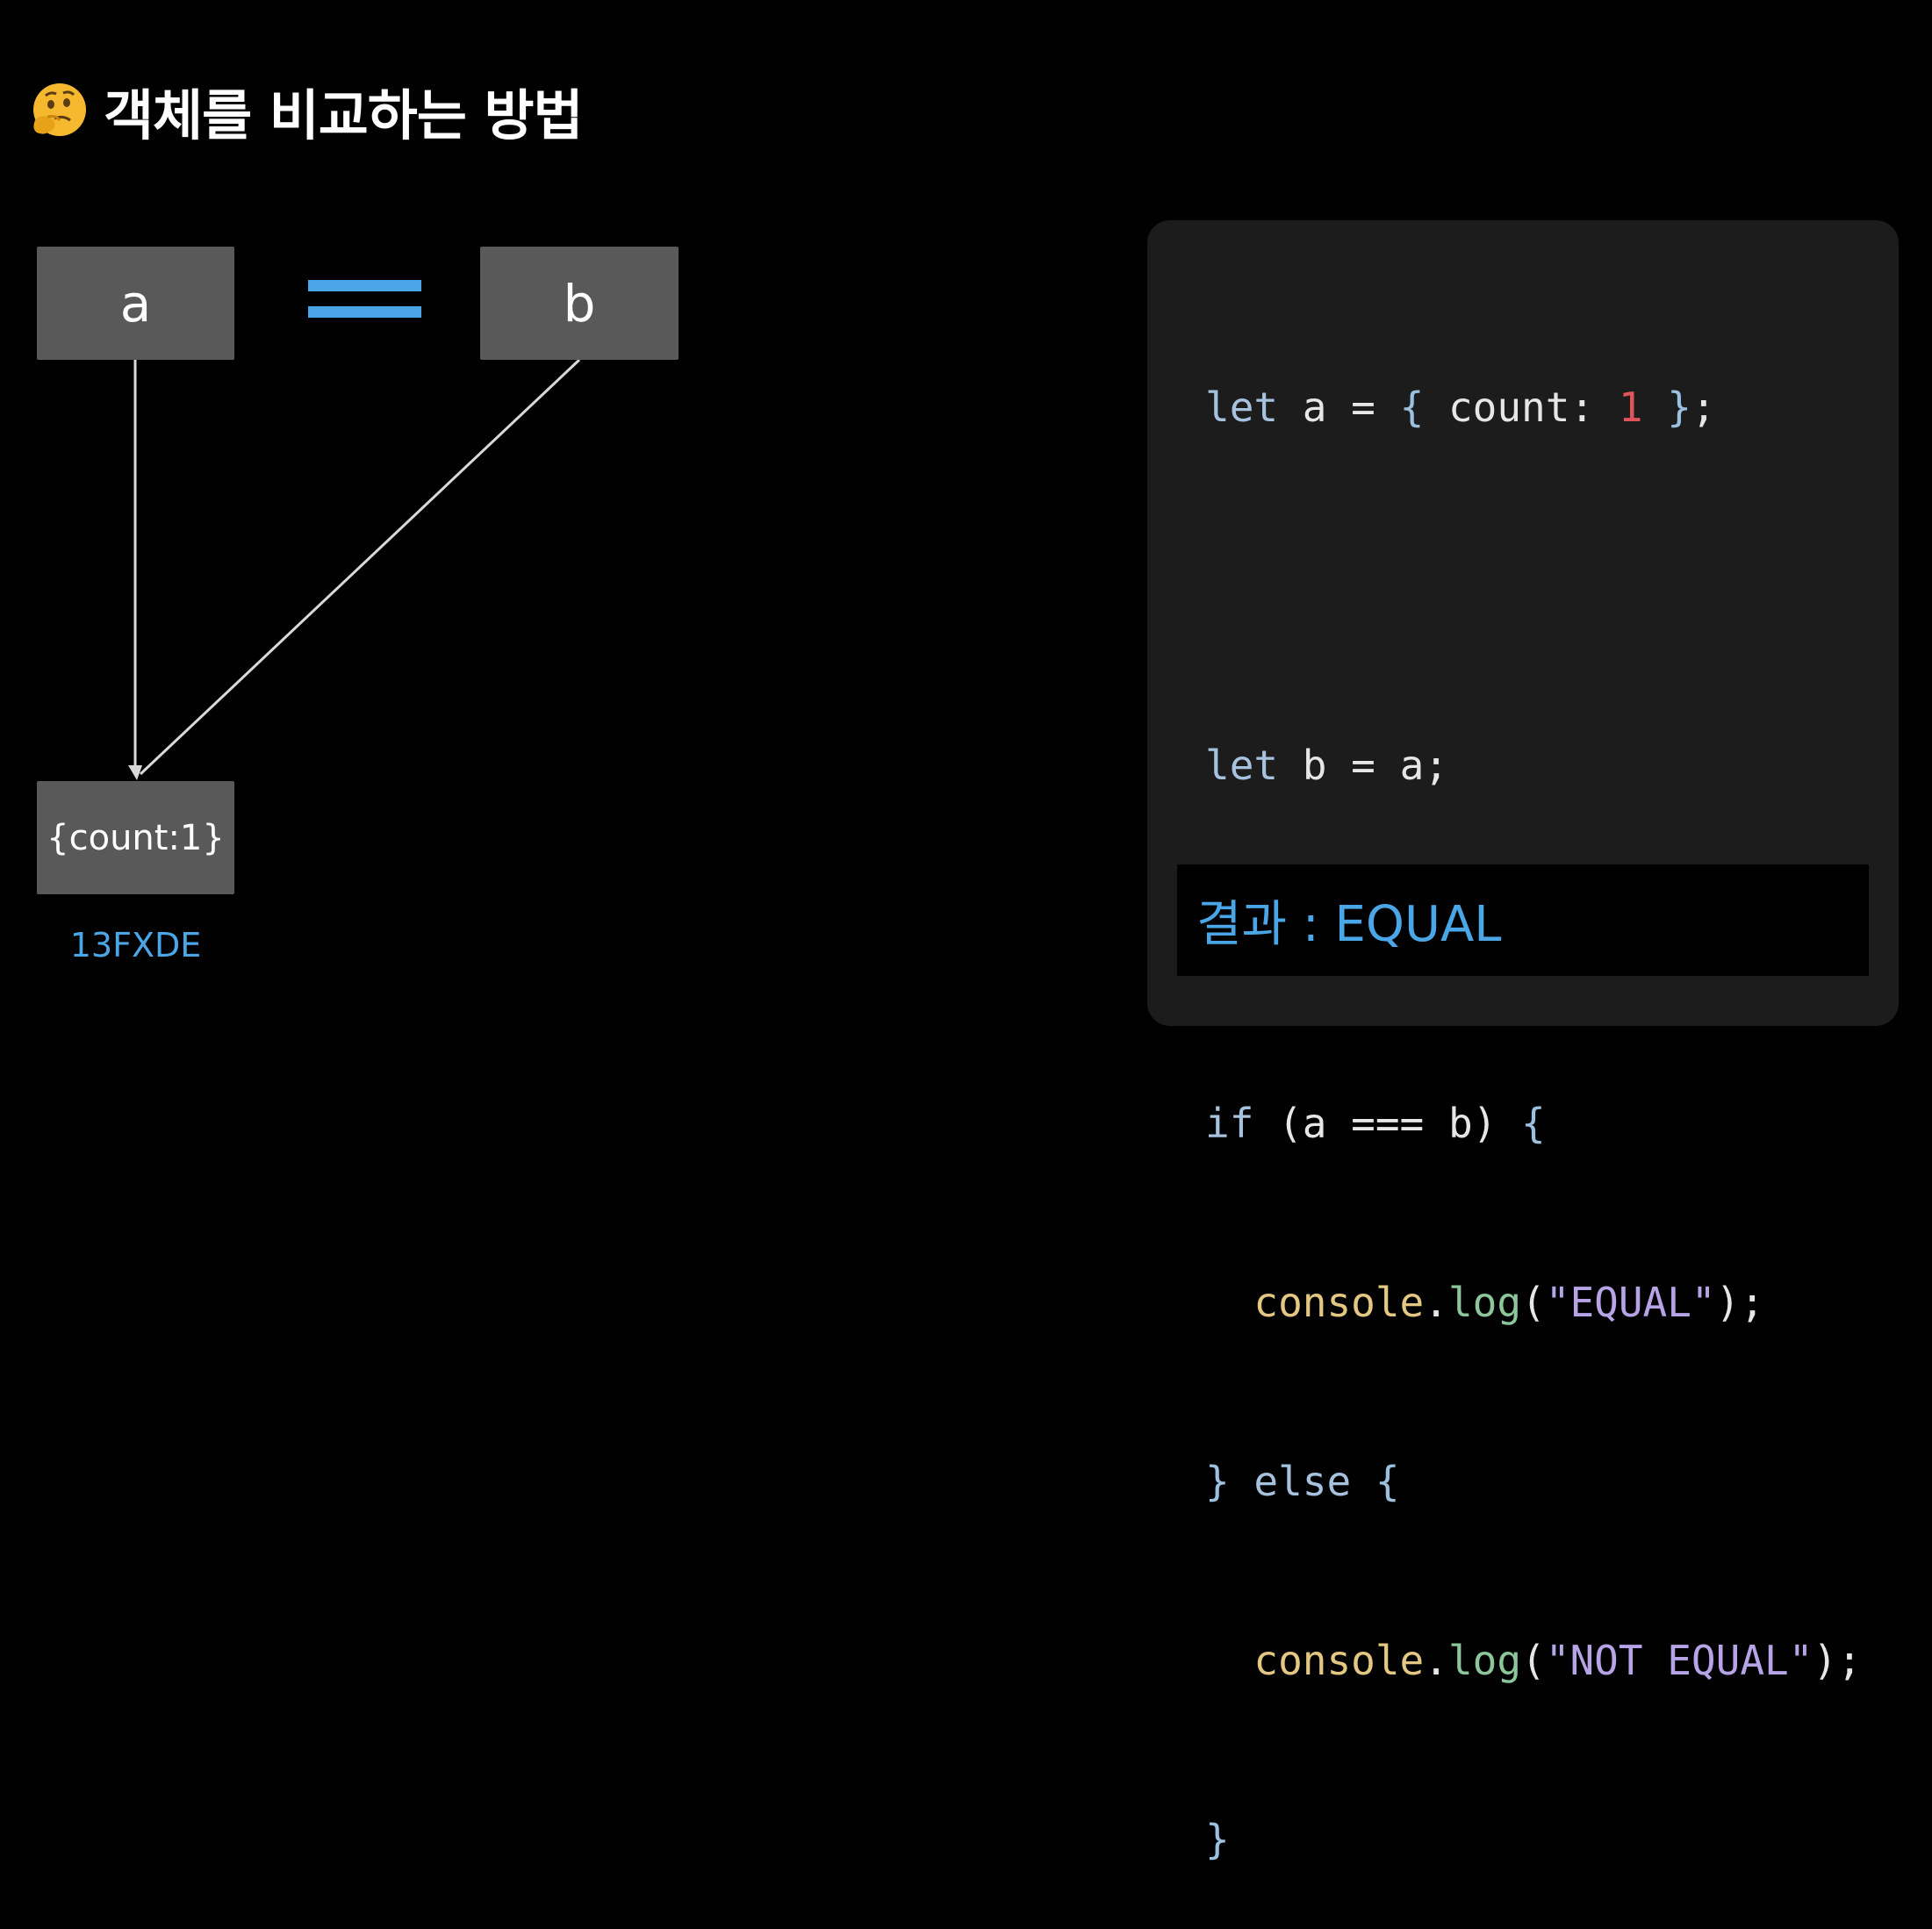 Image resolution: width=1932 pixels, height=1929 pixels. I want to click on slide-title: 객체를 비교하는 방법, so click(306, 111).